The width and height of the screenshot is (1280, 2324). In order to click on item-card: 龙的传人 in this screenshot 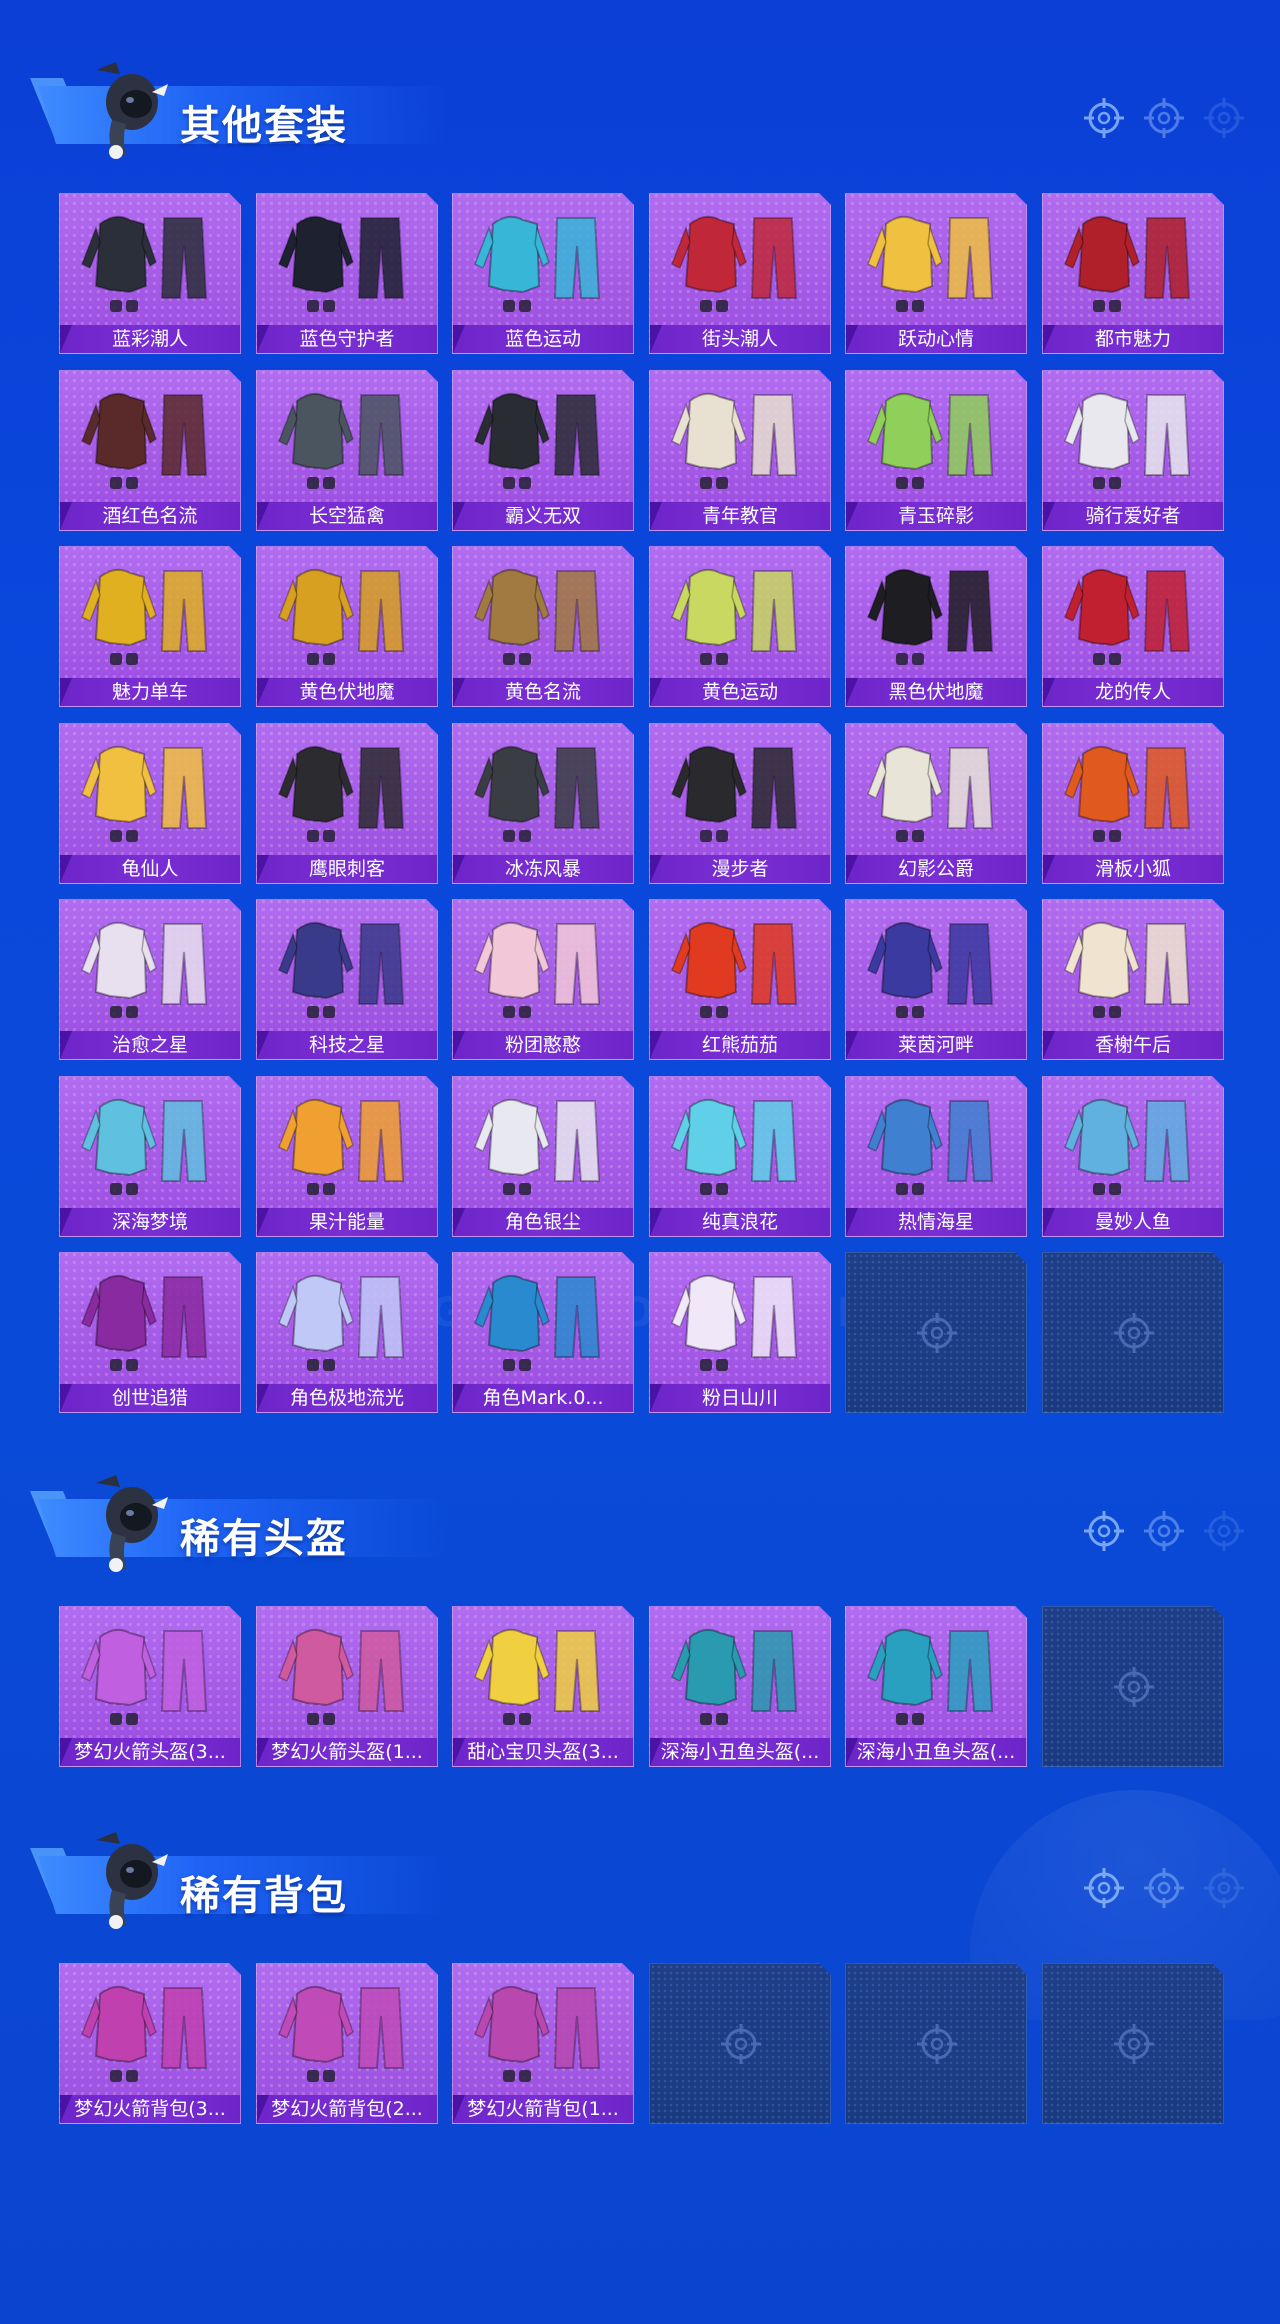, I will do `click(1133, 626)`.